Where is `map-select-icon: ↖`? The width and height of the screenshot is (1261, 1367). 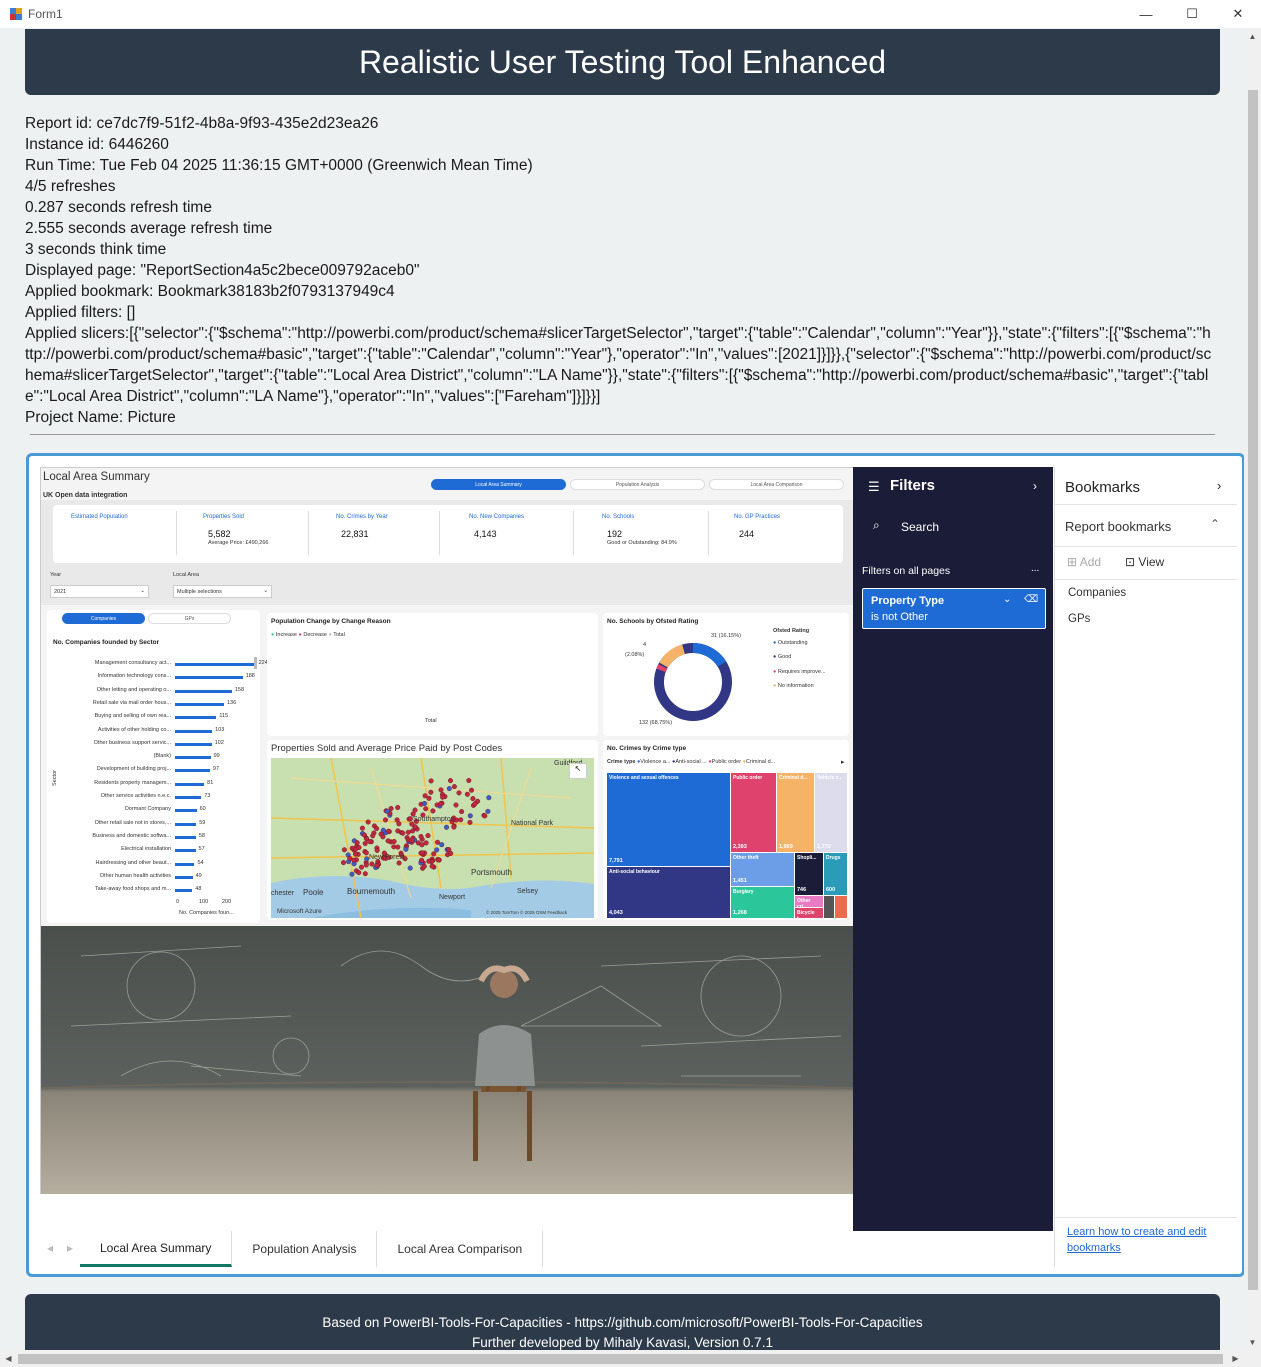
map-select-icon: ↖ is located at coordinates (578, 771).